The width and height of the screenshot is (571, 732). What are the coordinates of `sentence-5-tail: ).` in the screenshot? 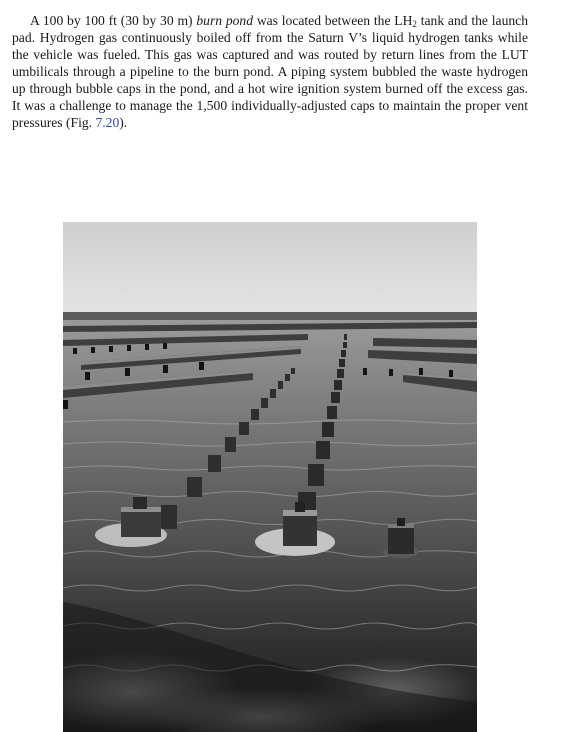 It's located at (123, 122).